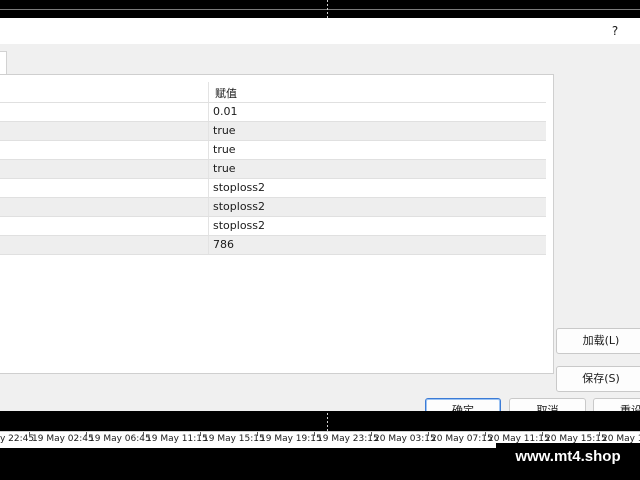  What do you see at coordinates (598, 341) in the screenshot?
I see `load-button: 加载(L)` at bounding box center [598, 341].